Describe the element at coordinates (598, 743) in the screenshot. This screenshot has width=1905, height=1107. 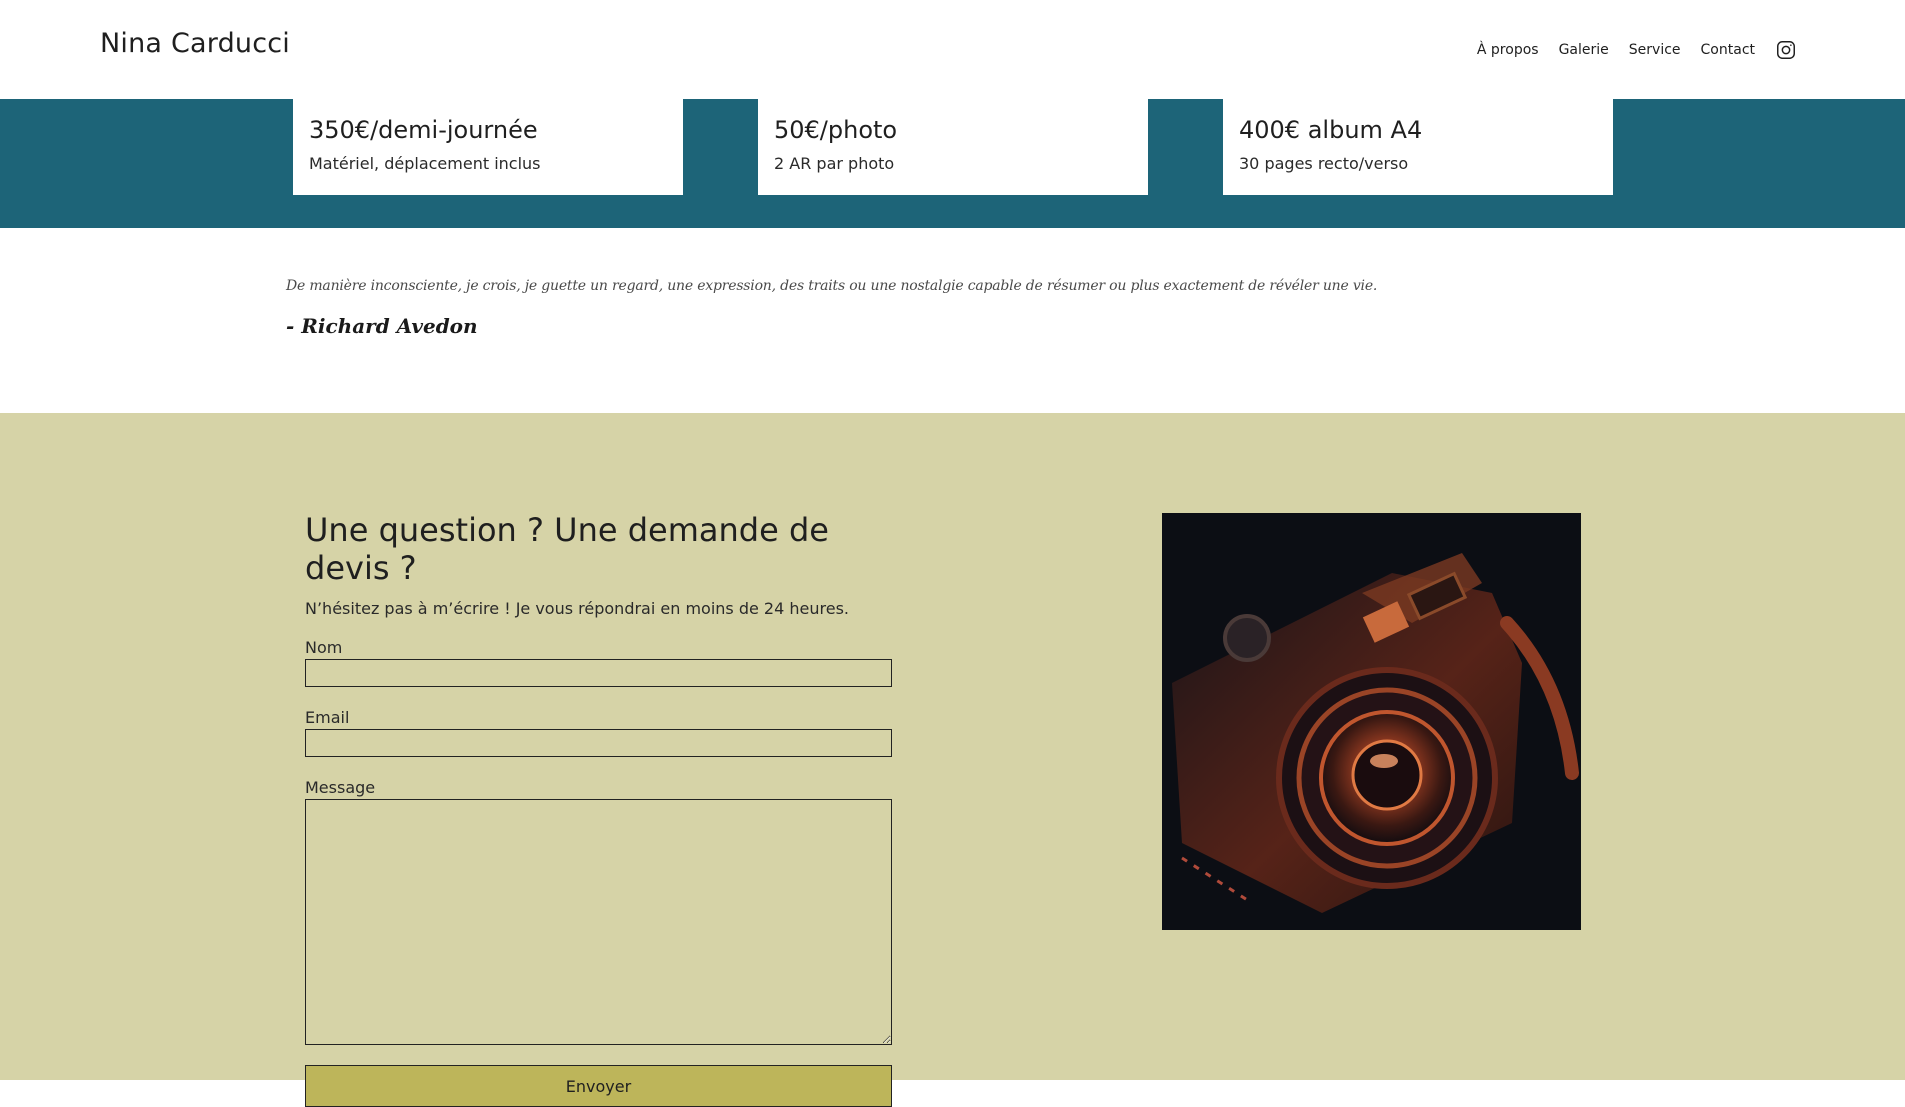
I see `email-field` at that location.